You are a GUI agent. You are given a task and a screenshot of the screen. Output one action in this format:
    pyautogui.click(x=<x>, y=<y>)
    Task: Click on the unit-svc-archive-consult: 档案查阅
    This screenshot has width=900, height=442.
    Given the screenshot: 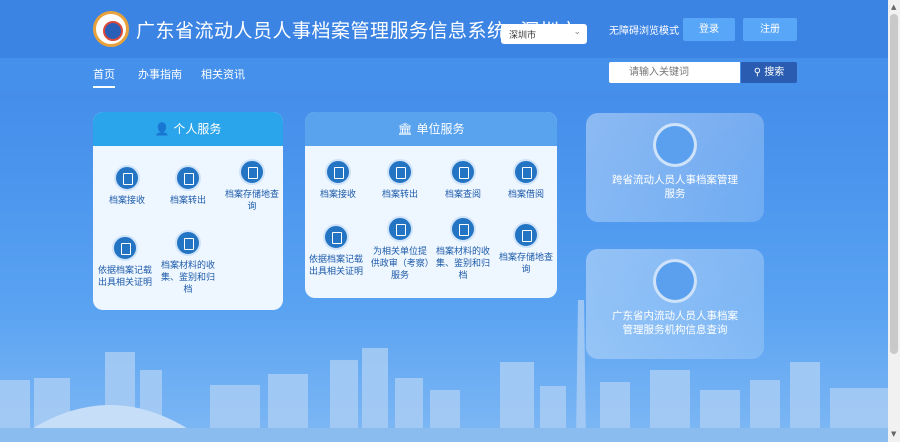 What is the action you would take?
    pyautogui.click(x=463, y=180)
    